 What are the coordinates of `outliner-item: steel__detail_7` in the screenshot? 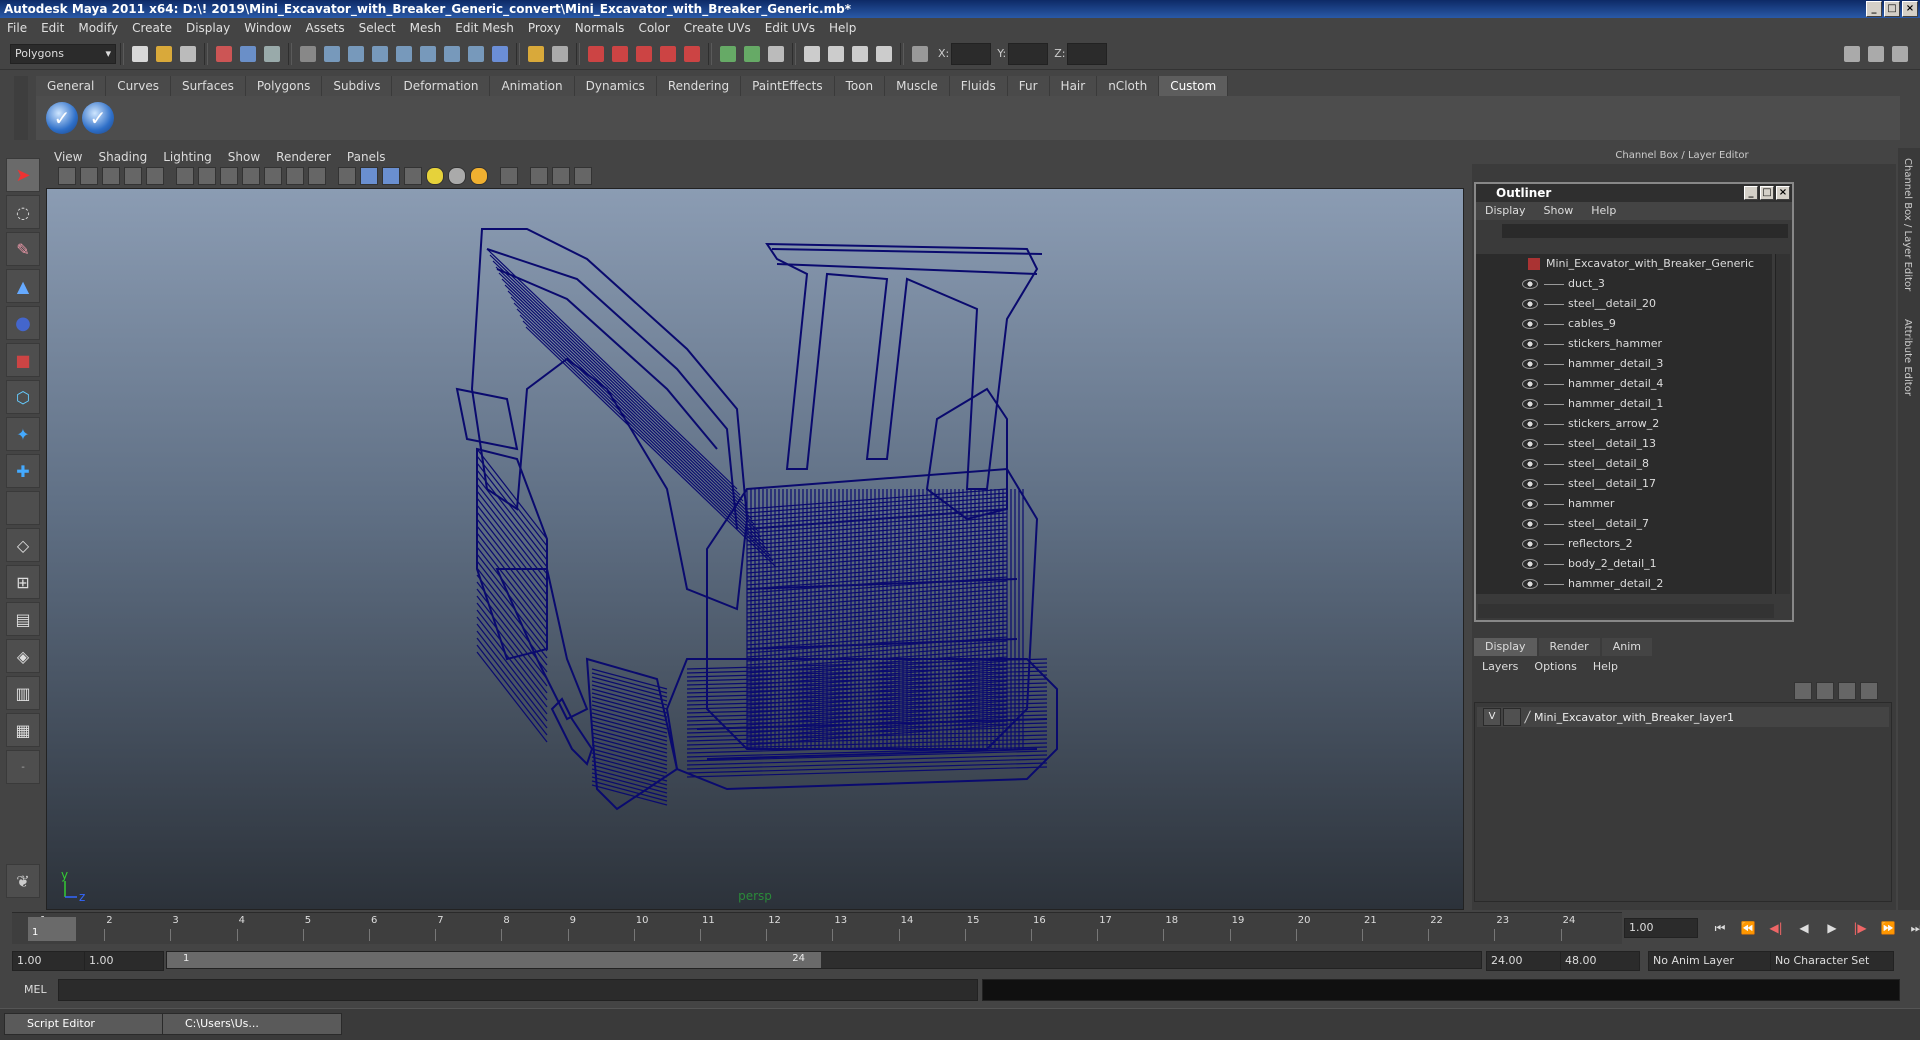 It's located at (1624, 524).